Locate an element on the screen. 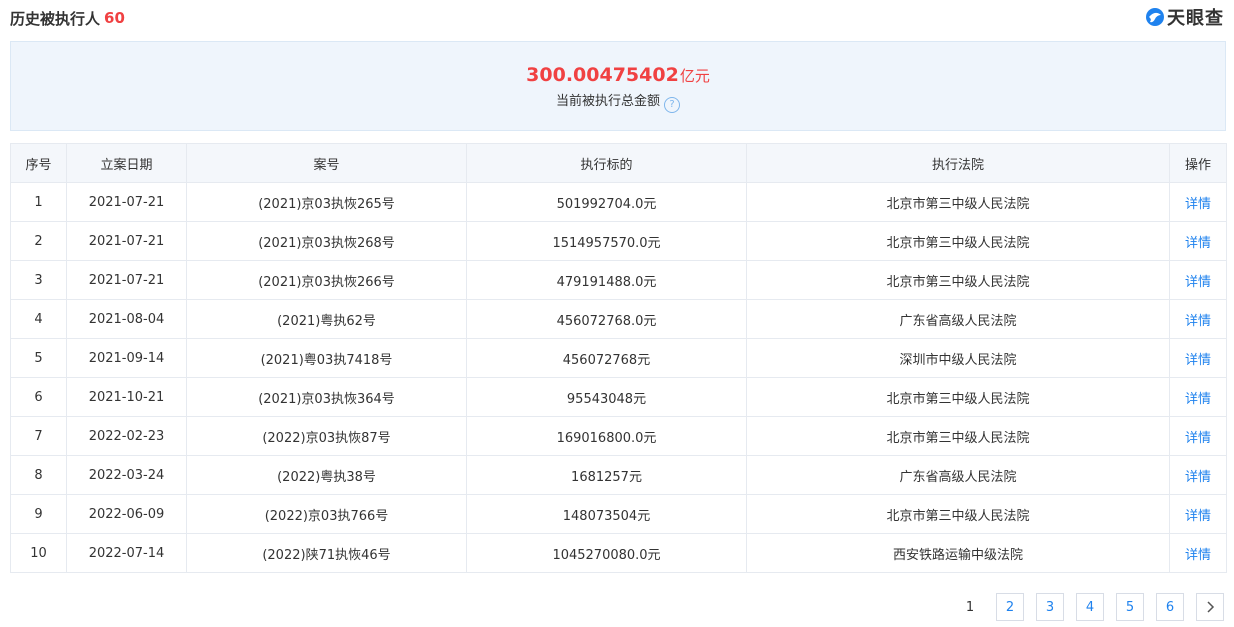  row-index: 4 is located at coordinates (38, 319).